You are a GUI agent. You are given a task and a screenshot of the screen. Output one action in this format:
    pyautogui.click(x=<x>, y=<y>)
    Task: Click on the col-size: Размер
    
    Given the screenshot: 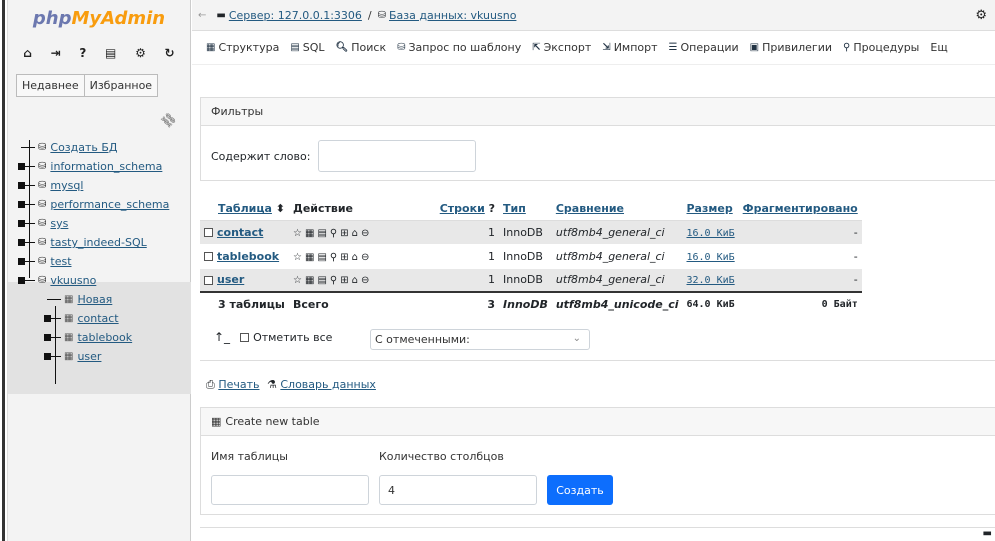 What is the action you would take?
    pyautogui.click(x=710, y=209)
    